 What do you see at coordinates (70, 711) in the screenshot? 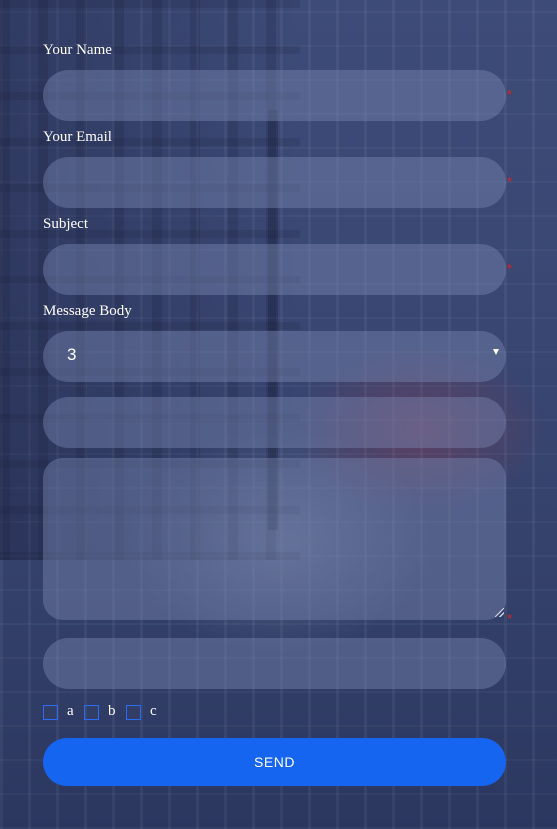
I see `checkbox-a-label: a` at bounding box center [70, 711].